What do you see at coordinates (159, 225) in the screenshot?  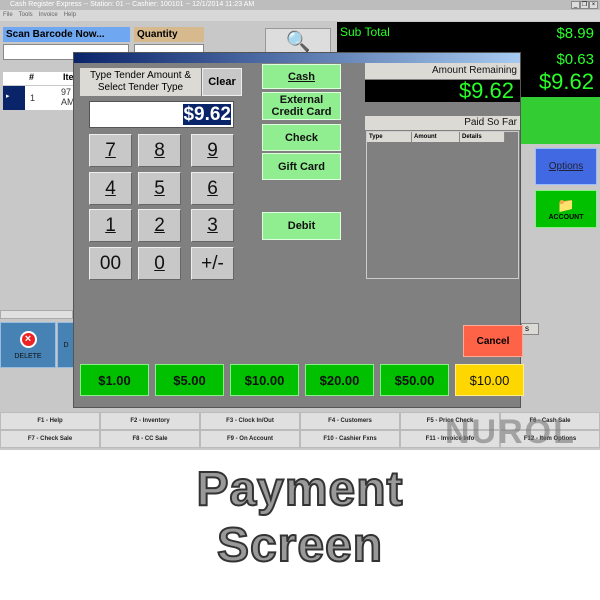 I see `keypad-key: 2` at bounding box center [159, 225].